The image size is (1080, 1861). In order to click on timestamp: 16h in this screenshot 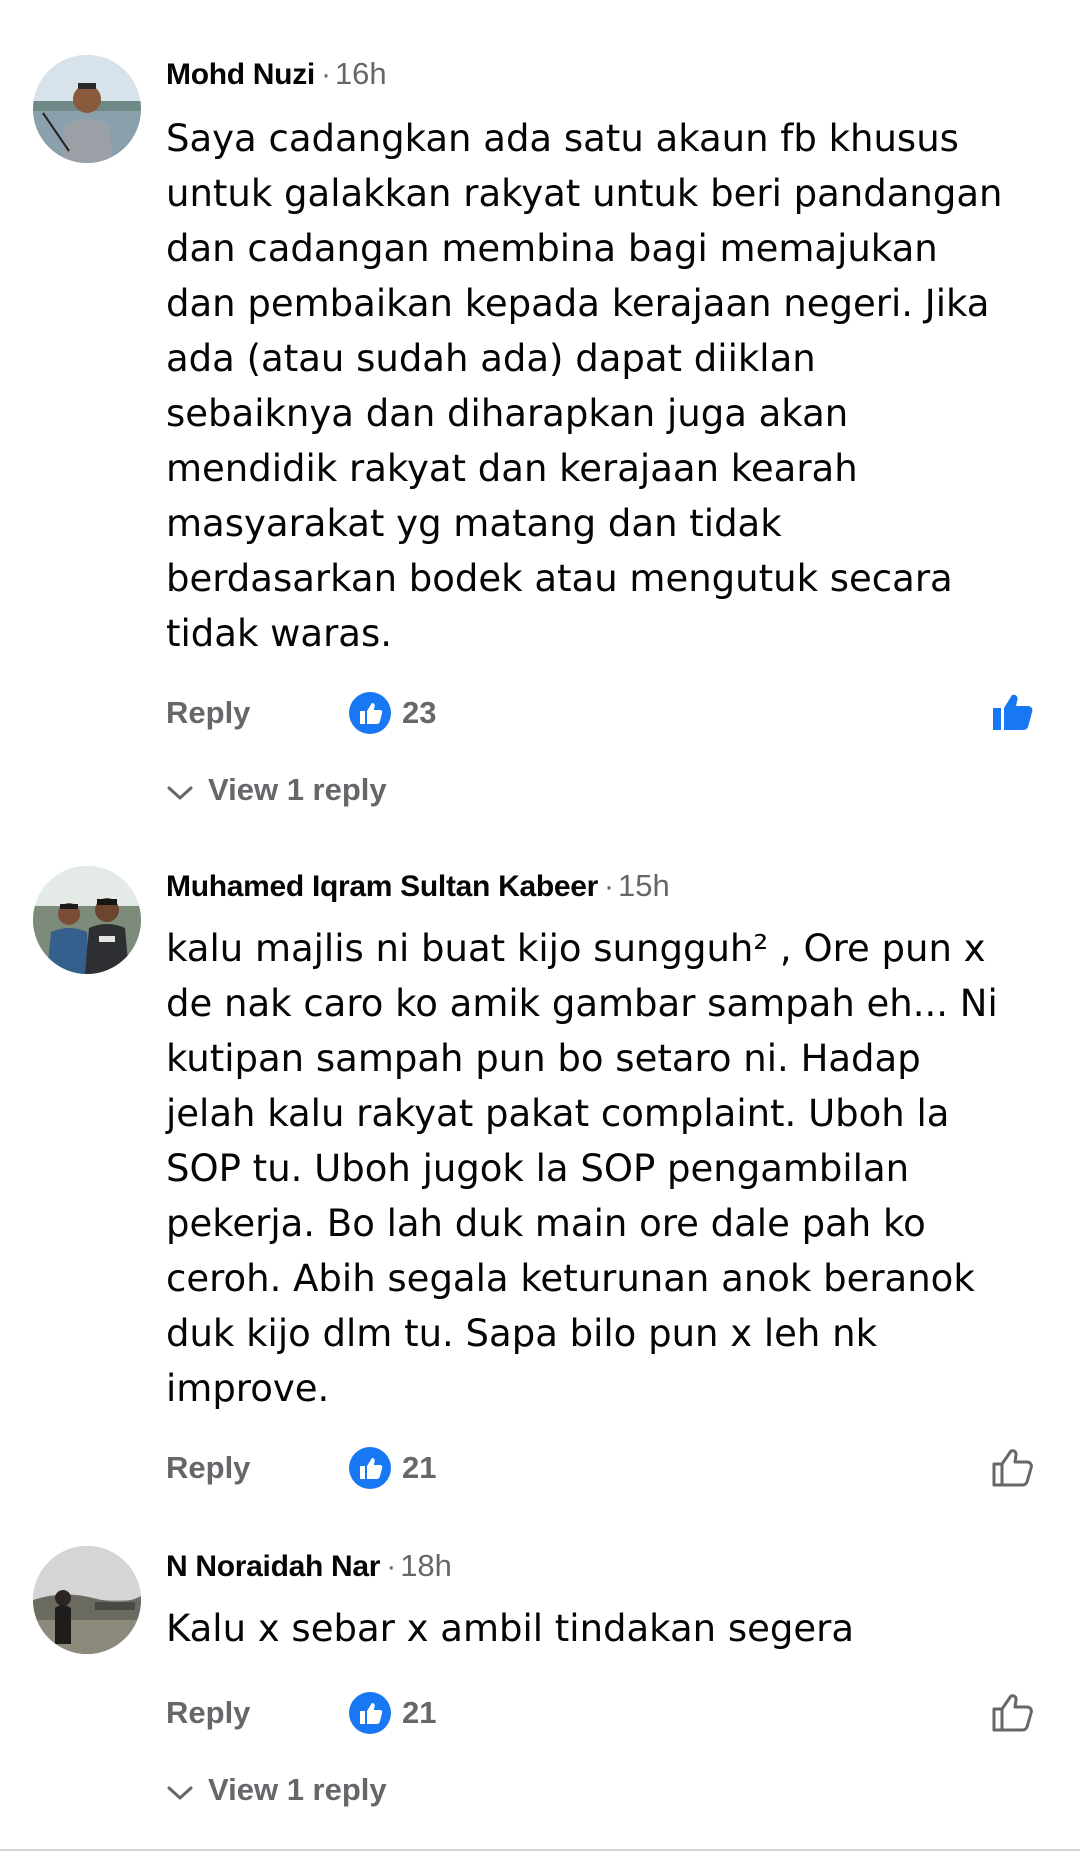, I will do `click(361, 73)`.